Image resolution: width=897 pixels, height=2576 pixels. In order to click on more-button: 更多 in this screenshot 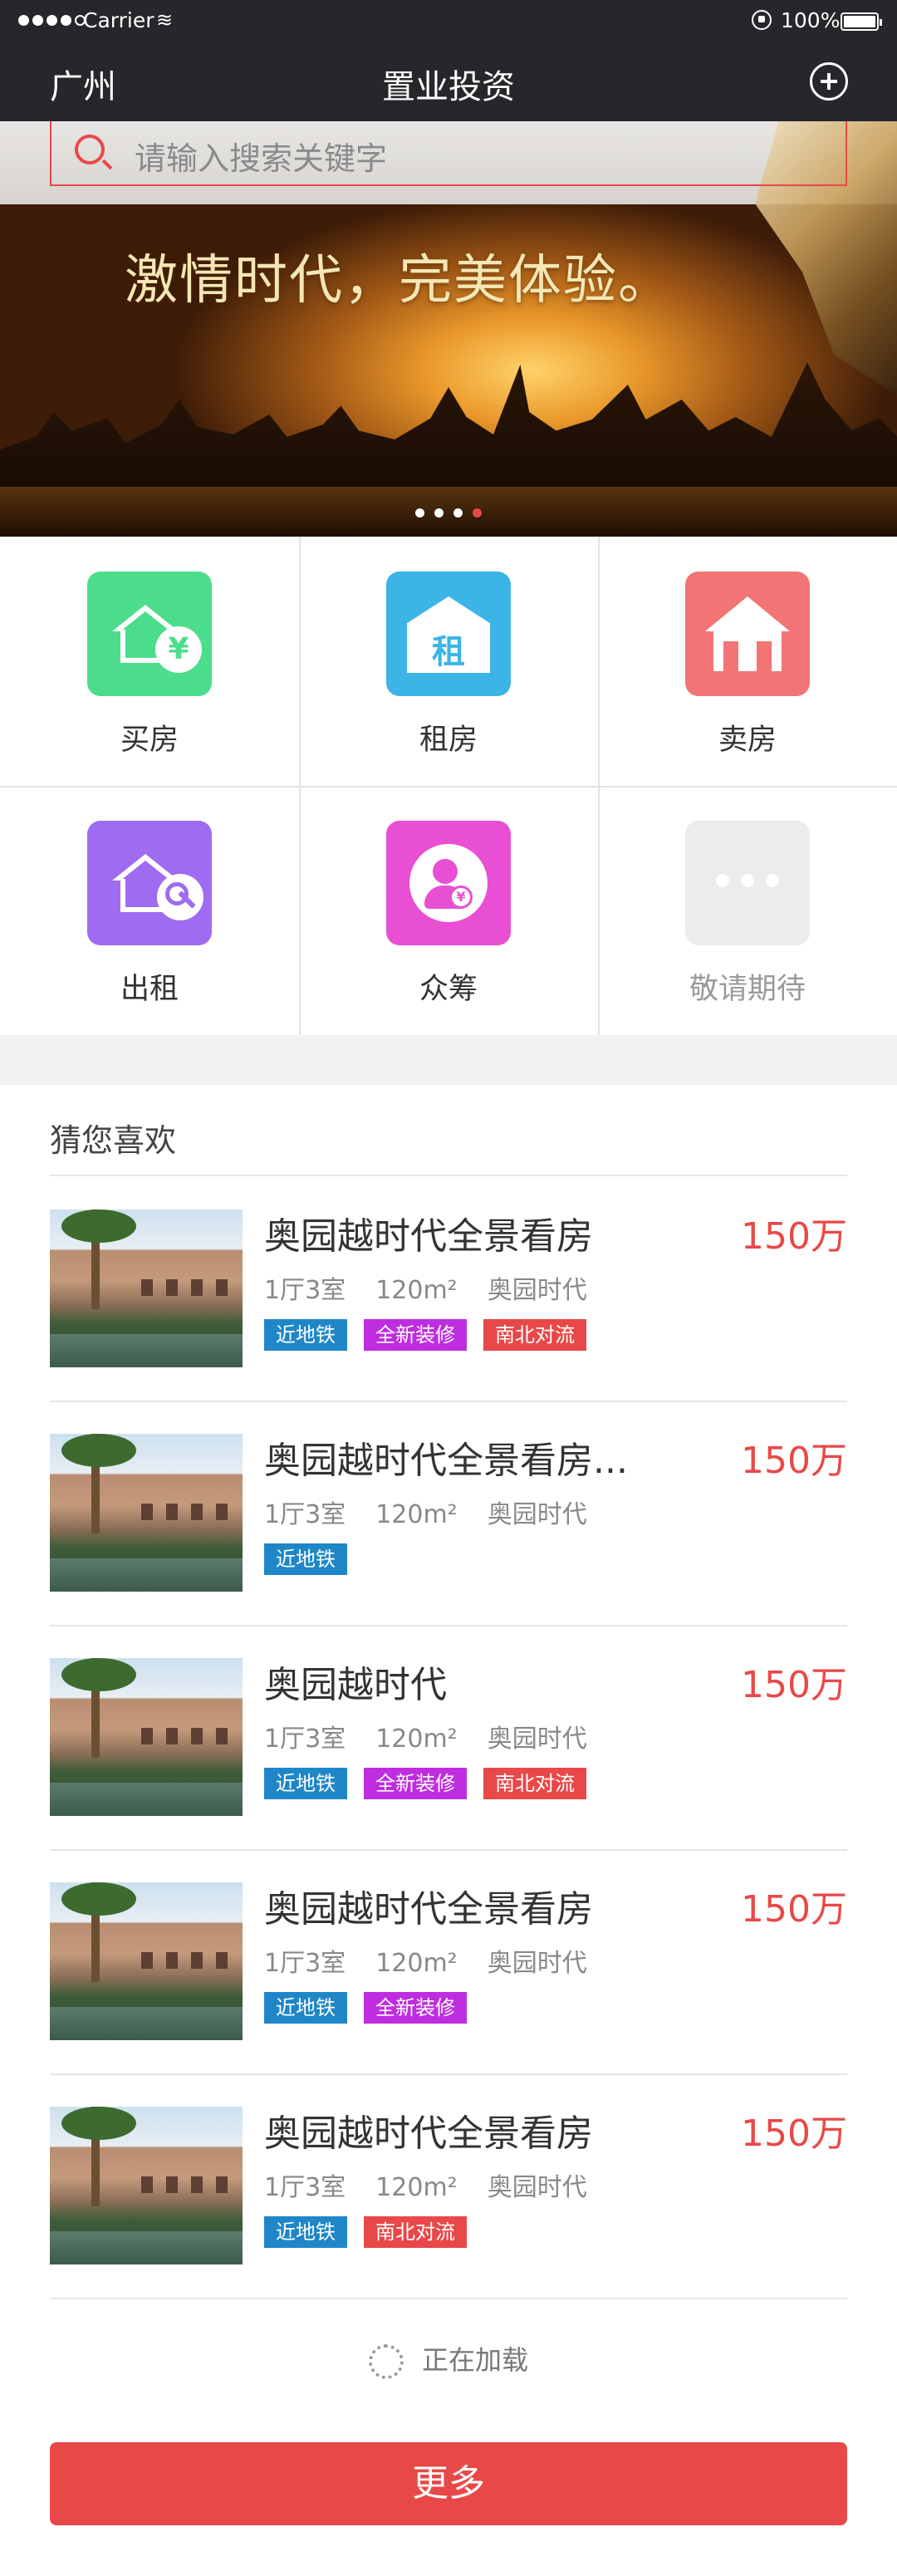, I will do `click(448, 2483)`.